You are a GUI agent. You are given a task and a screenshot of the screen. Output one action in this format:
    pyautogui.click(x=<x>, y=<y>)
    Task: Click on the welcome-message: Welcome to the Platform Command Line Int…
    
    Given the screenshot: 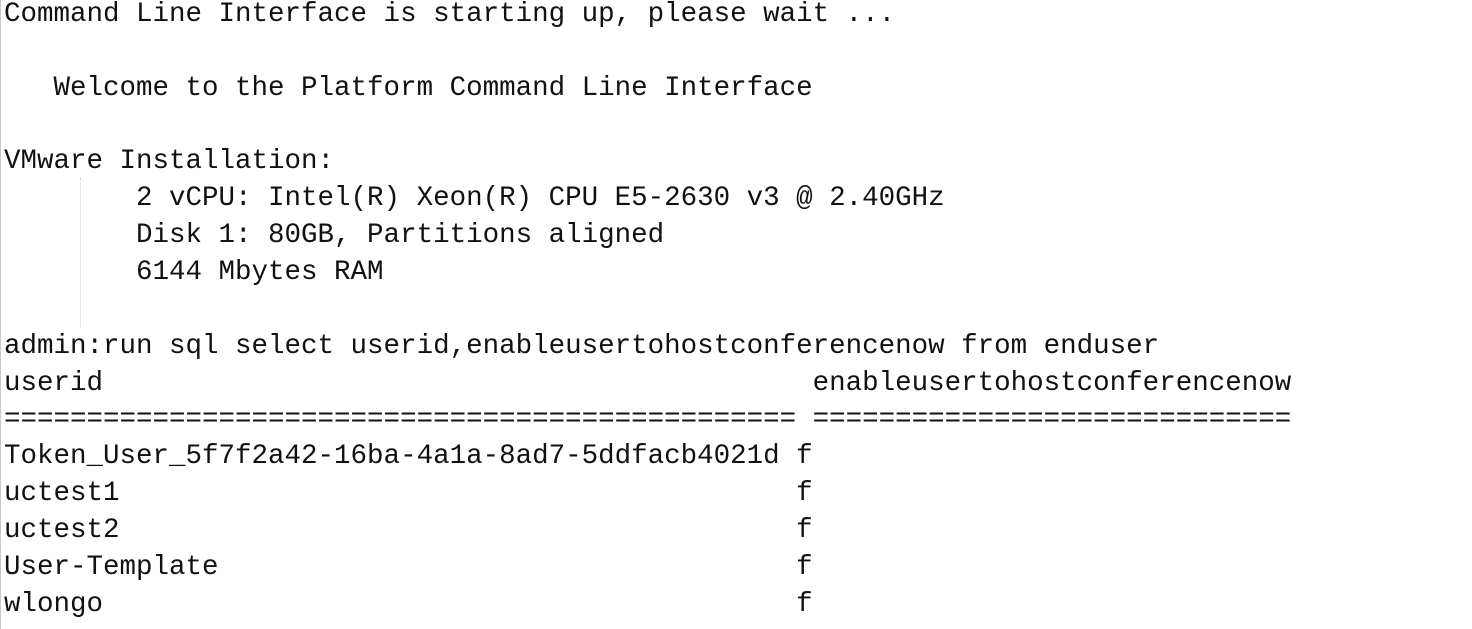 What is the action you would take?
    pyautogui.click(x=408, y=88)
    